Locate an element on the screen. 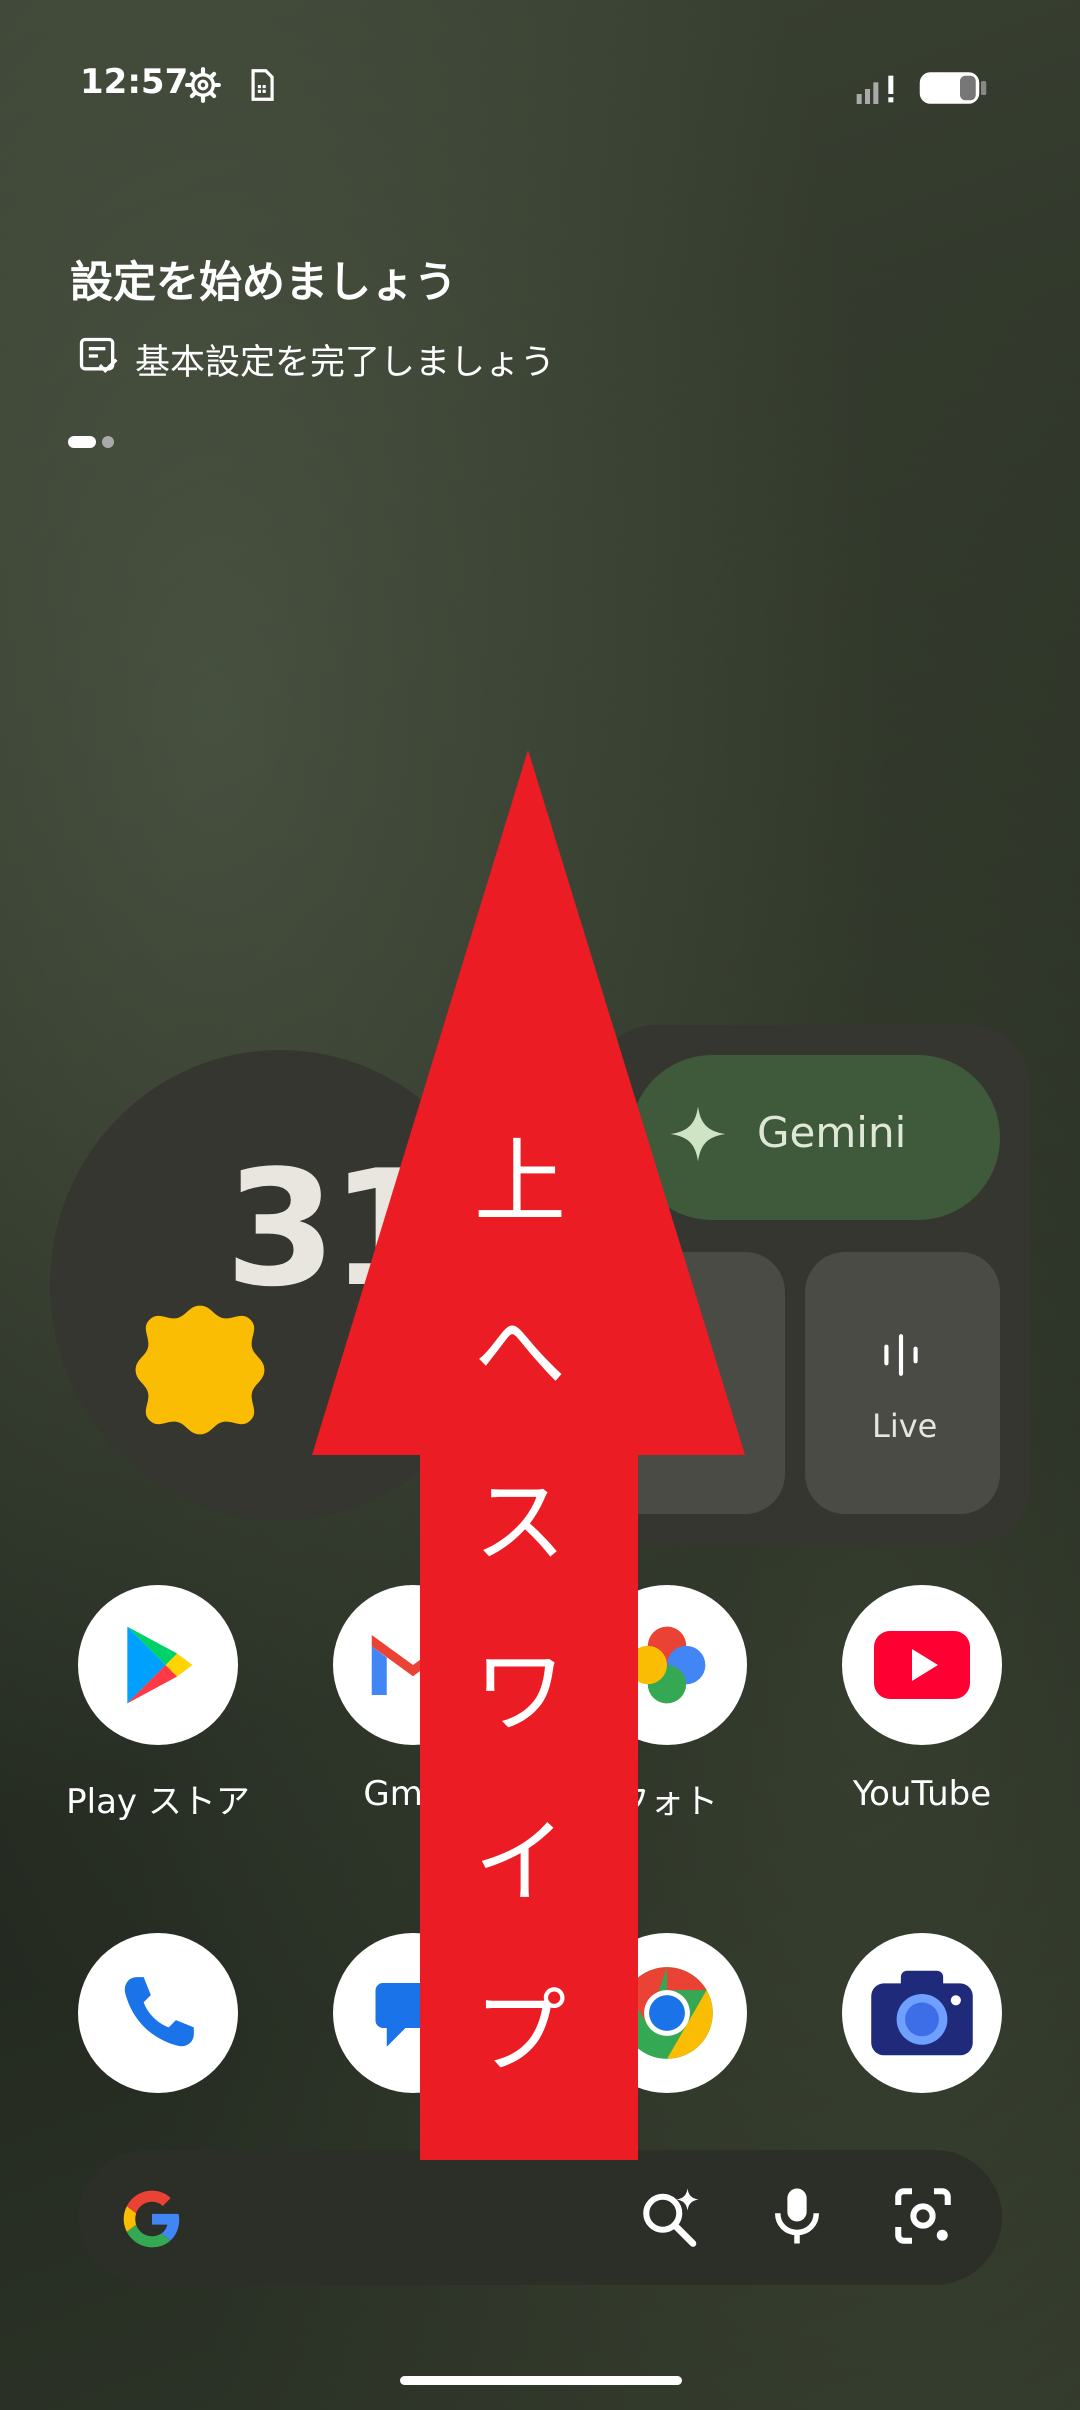 The width and height of the screenshot is (1080, 2410). overlay-char: イ is located at coordinates (519, 1862).